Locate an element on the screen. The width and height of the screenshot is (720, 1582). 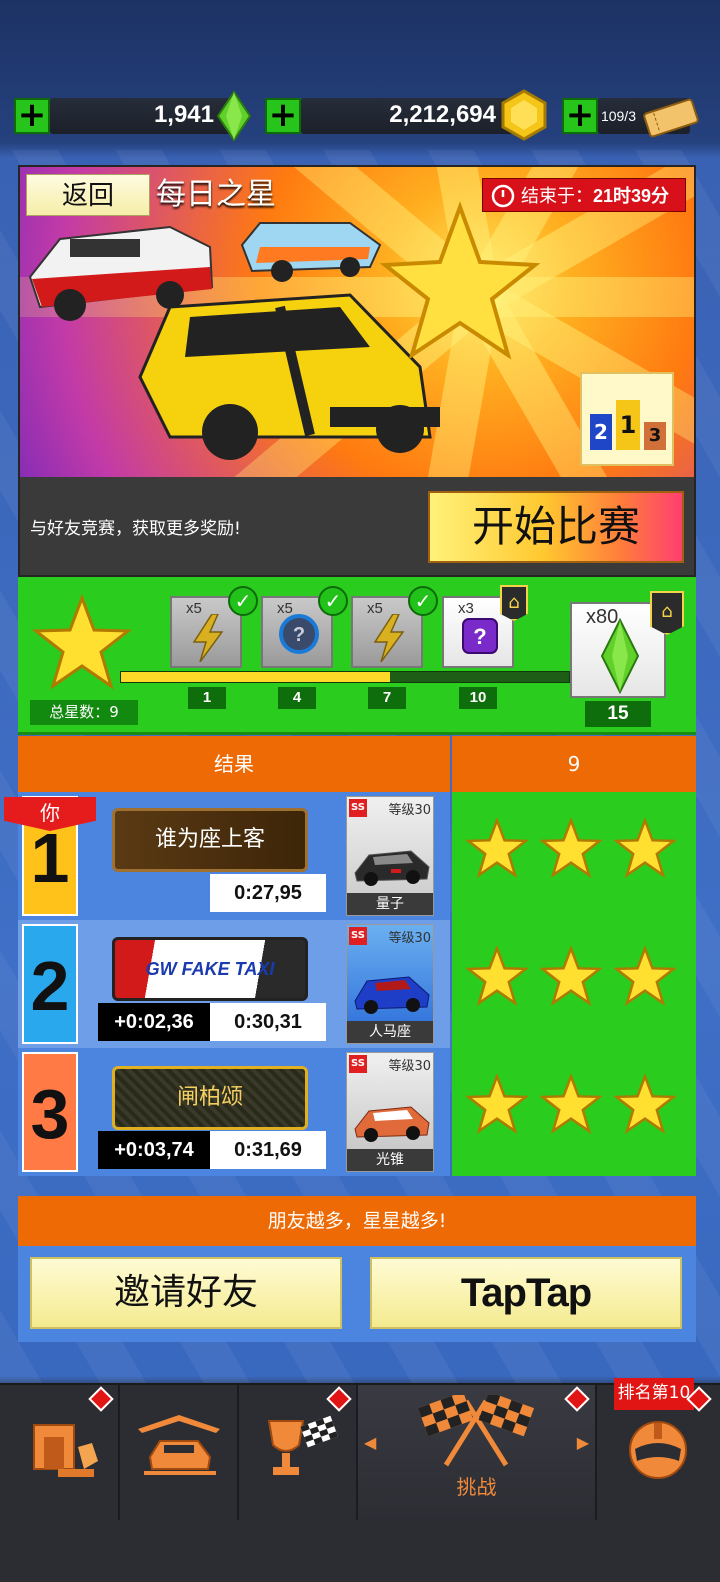
garage-icon is located at coordinates (179, 1445).